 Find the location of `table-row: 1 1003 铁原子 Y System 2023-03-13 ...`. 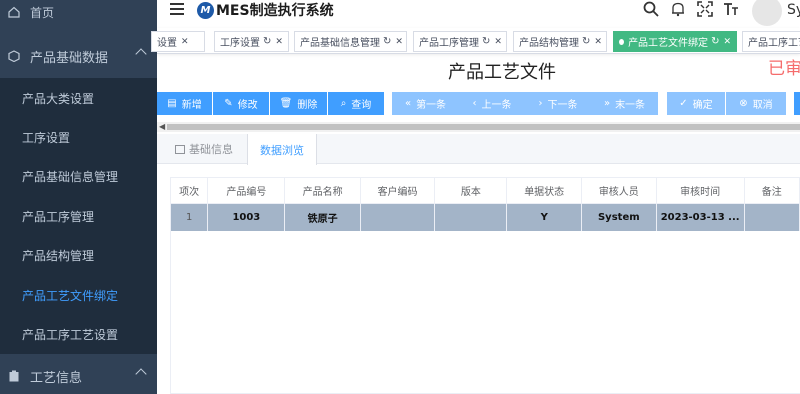

table-row: 1 1003 铁原子 Y System 2023-03-13 ... is located at coordinates (485, 217).